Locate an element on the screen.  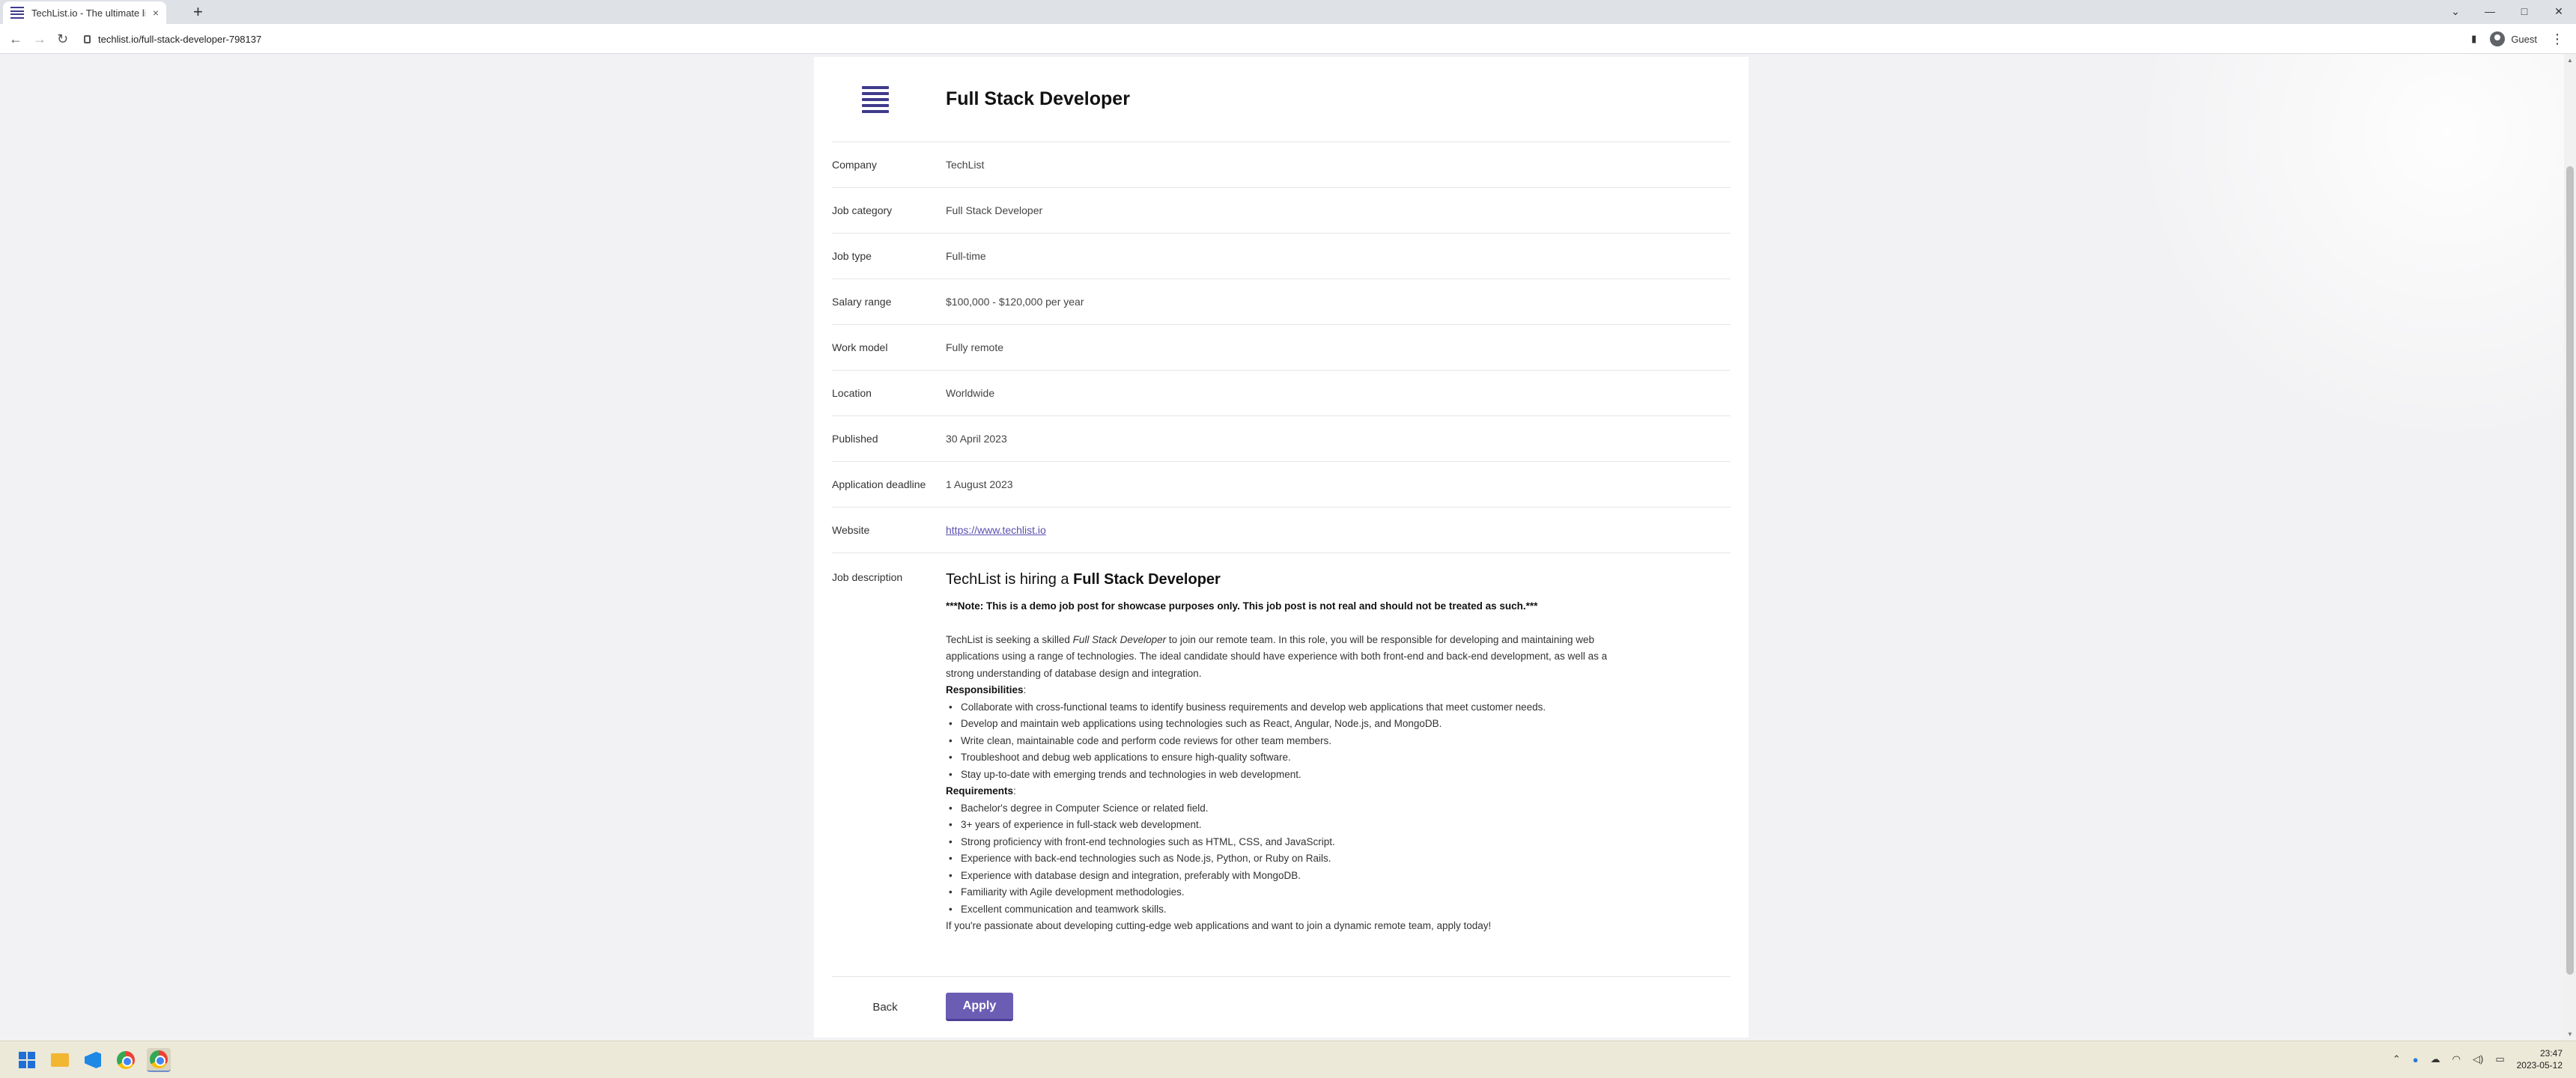
tab-close-icon: × is located at coordinates (156, 13).